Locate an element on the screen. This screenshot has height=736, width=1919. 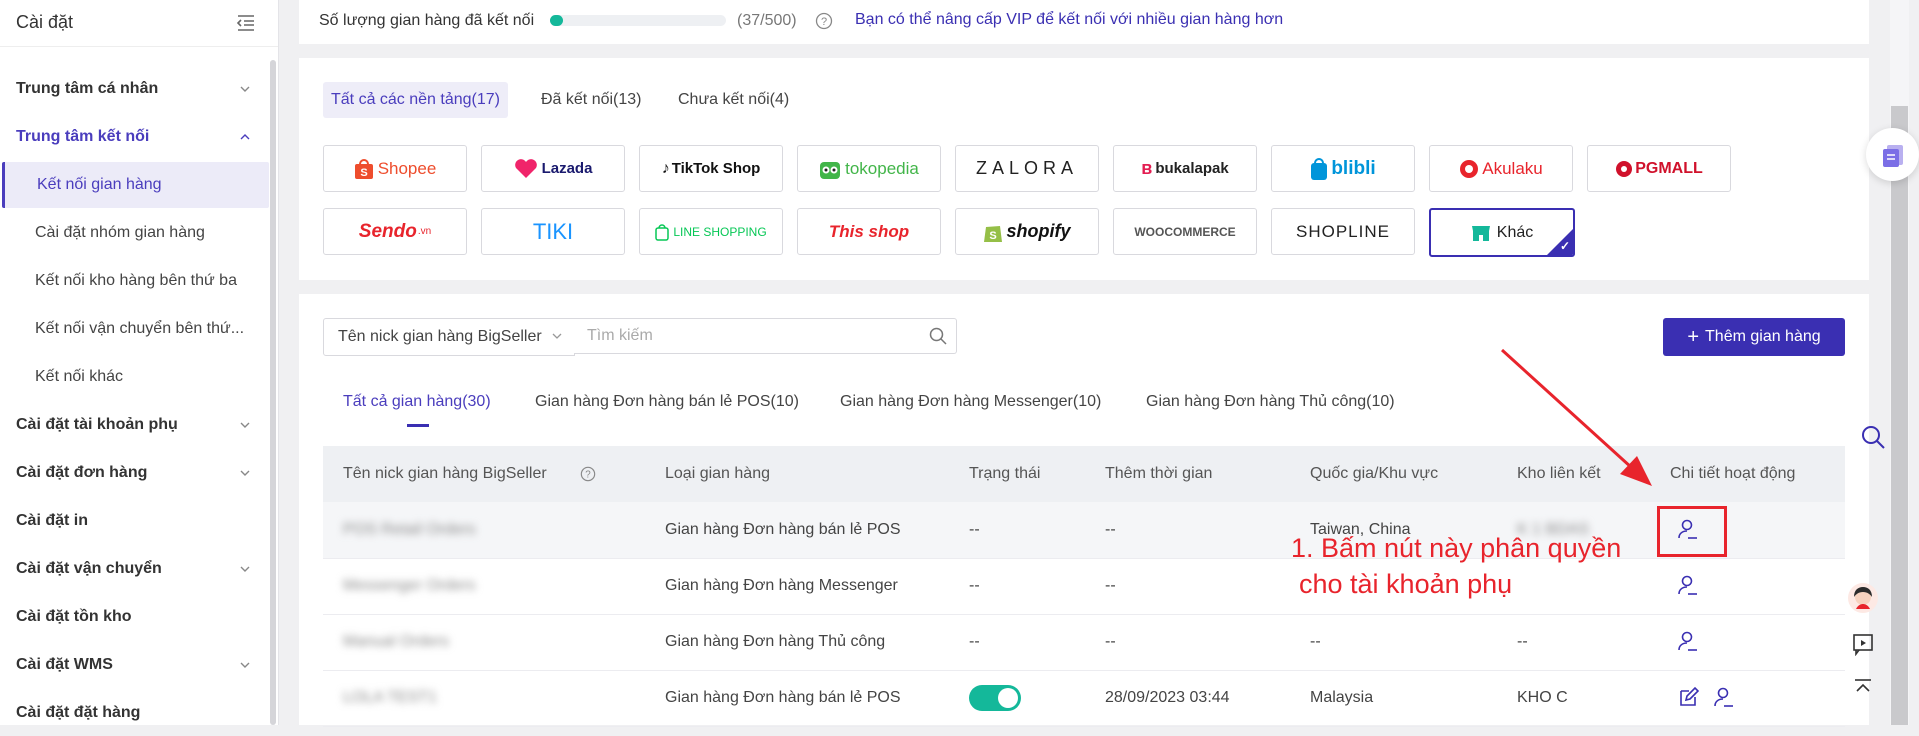
tab-connected: Đã kết nối(13) is located at coordinates (591, 100).